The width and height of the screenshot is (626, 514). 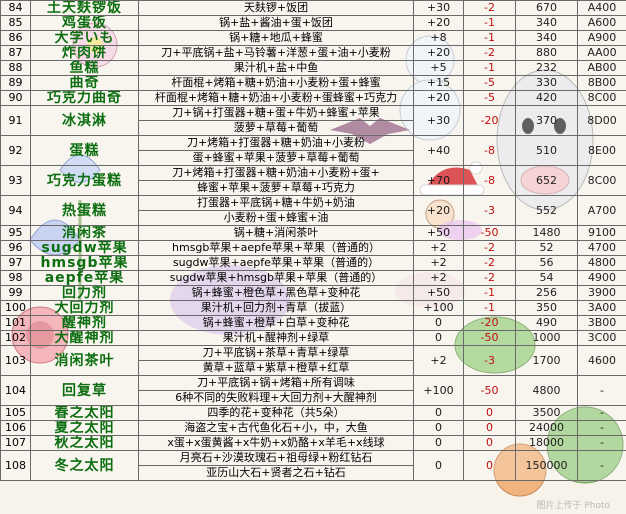 I want to click on table-row: 105 春之太阳 四季的花+变种花（共5朵） 0 0 3500-, so click(x=313, y=413).